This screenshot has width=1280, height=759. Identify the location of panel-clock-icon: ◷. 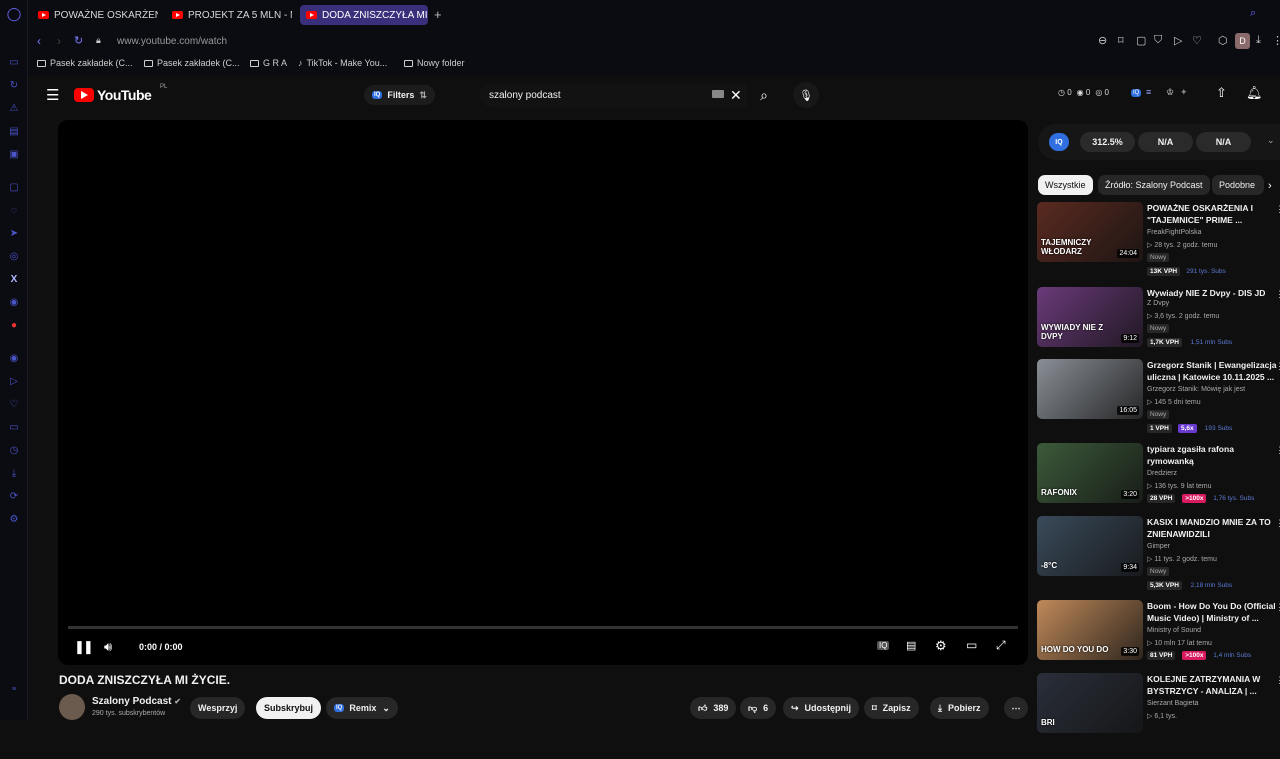
(14, 450).